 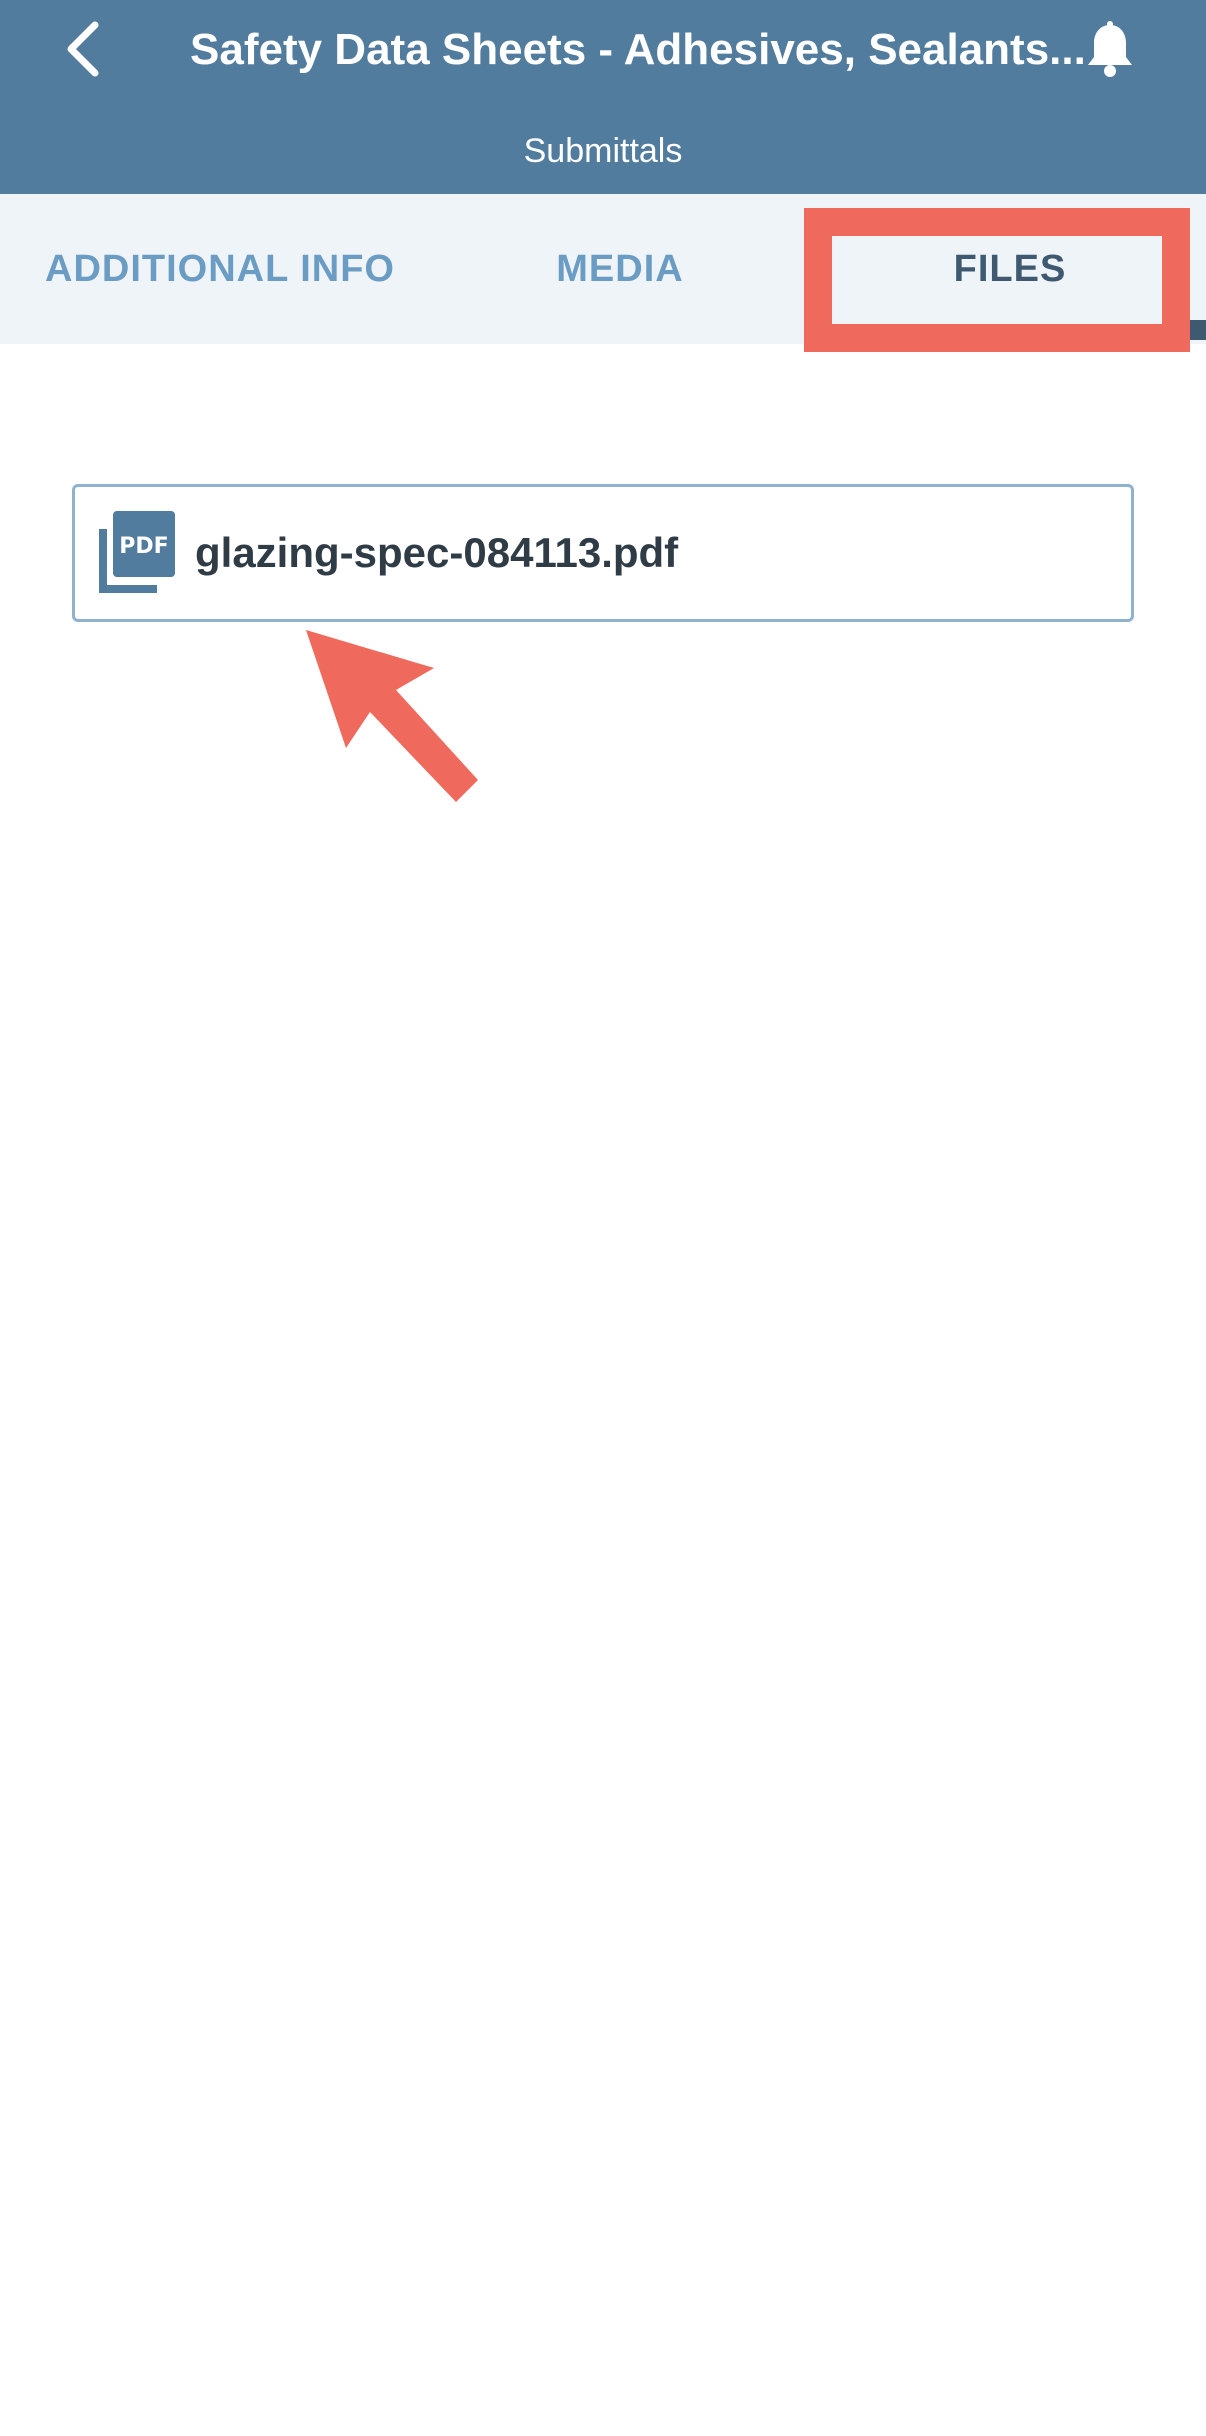 I want to click on pdf-icon: PDF, so click(x=137, y=552).